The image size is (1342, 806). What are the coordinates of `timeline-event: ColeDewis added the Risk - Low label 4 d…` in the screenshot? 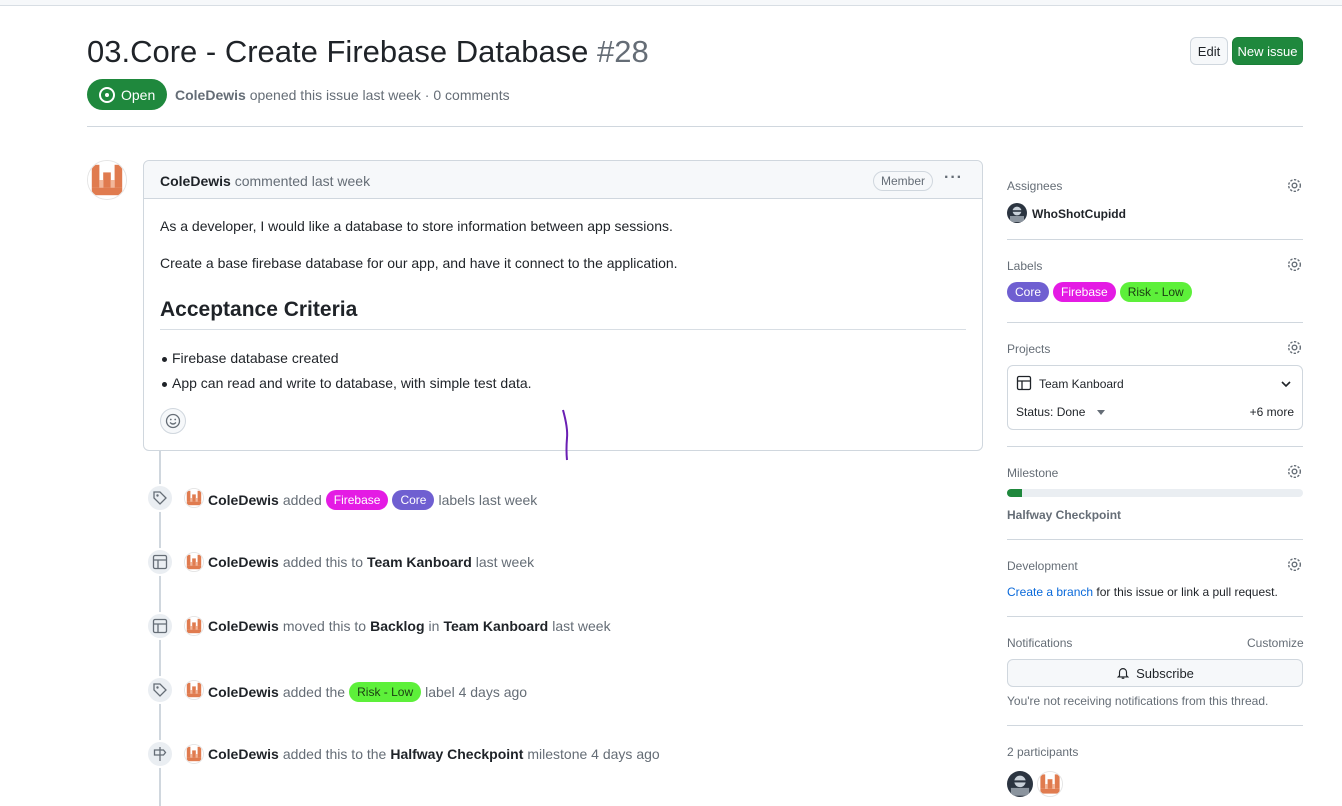 It's located at (566, 690).